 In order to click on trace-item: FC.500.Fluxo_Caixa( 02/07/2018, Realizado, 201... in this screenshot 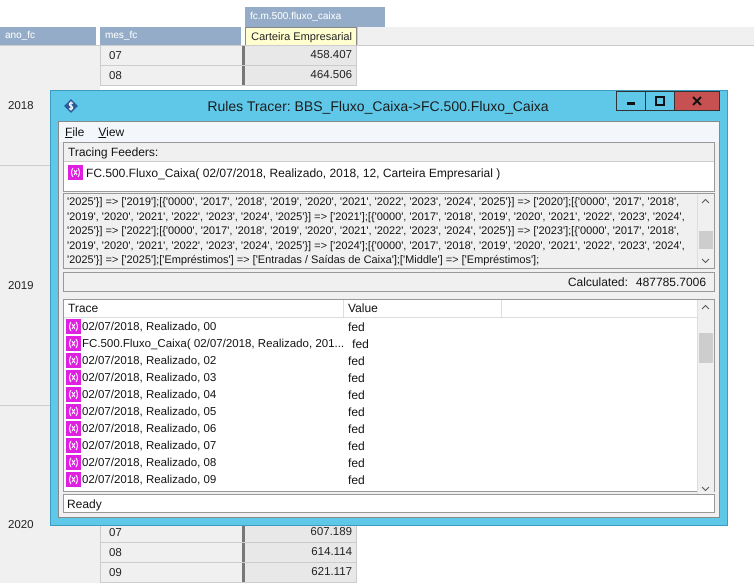, I will do `click(213, 344)`.